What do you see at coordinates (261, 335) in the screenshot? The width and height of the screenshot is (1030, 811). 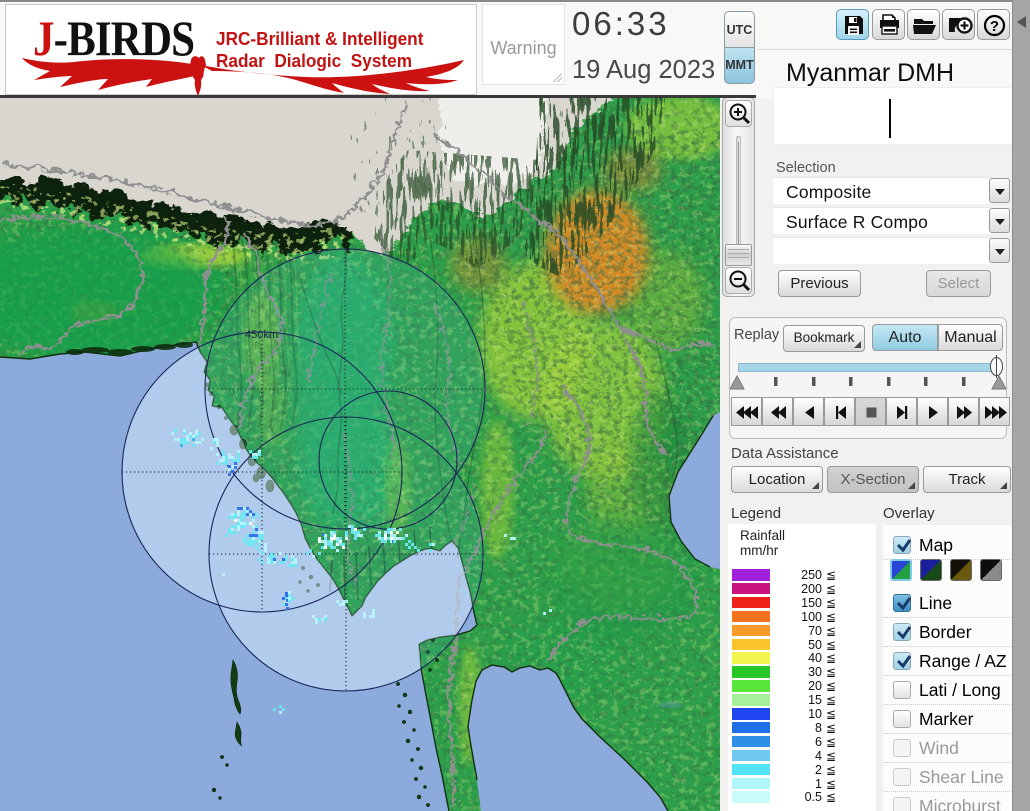 I see `svg-text: 450km` at bounding box center [261, 335].